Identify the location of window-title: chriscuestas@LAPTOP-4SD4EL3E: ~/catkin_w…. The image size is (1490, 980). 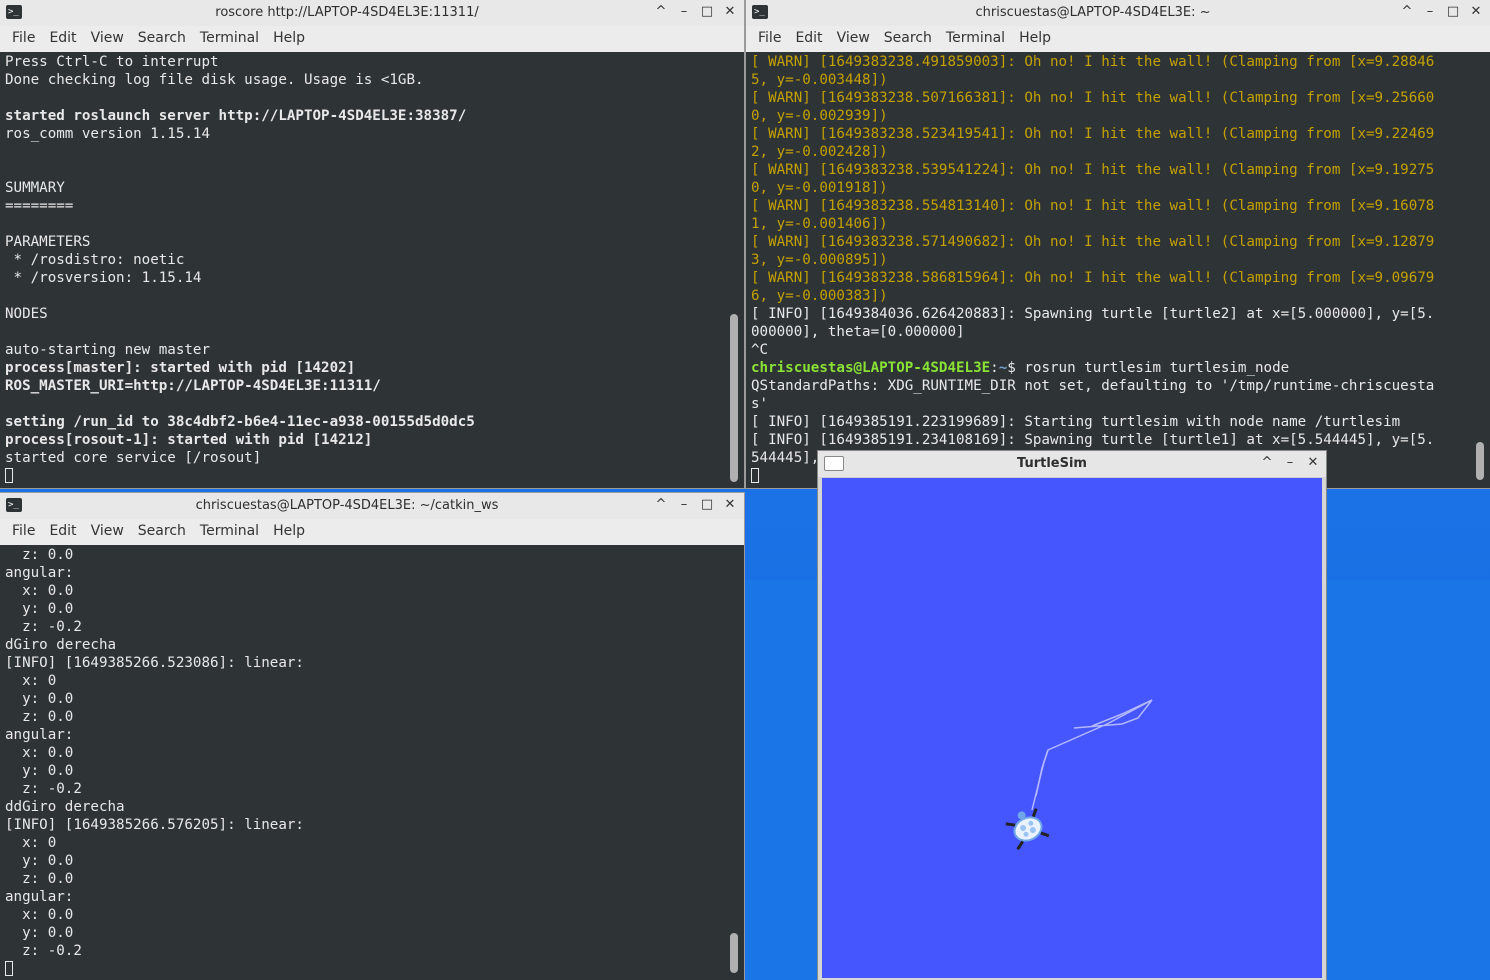
(347, 505).